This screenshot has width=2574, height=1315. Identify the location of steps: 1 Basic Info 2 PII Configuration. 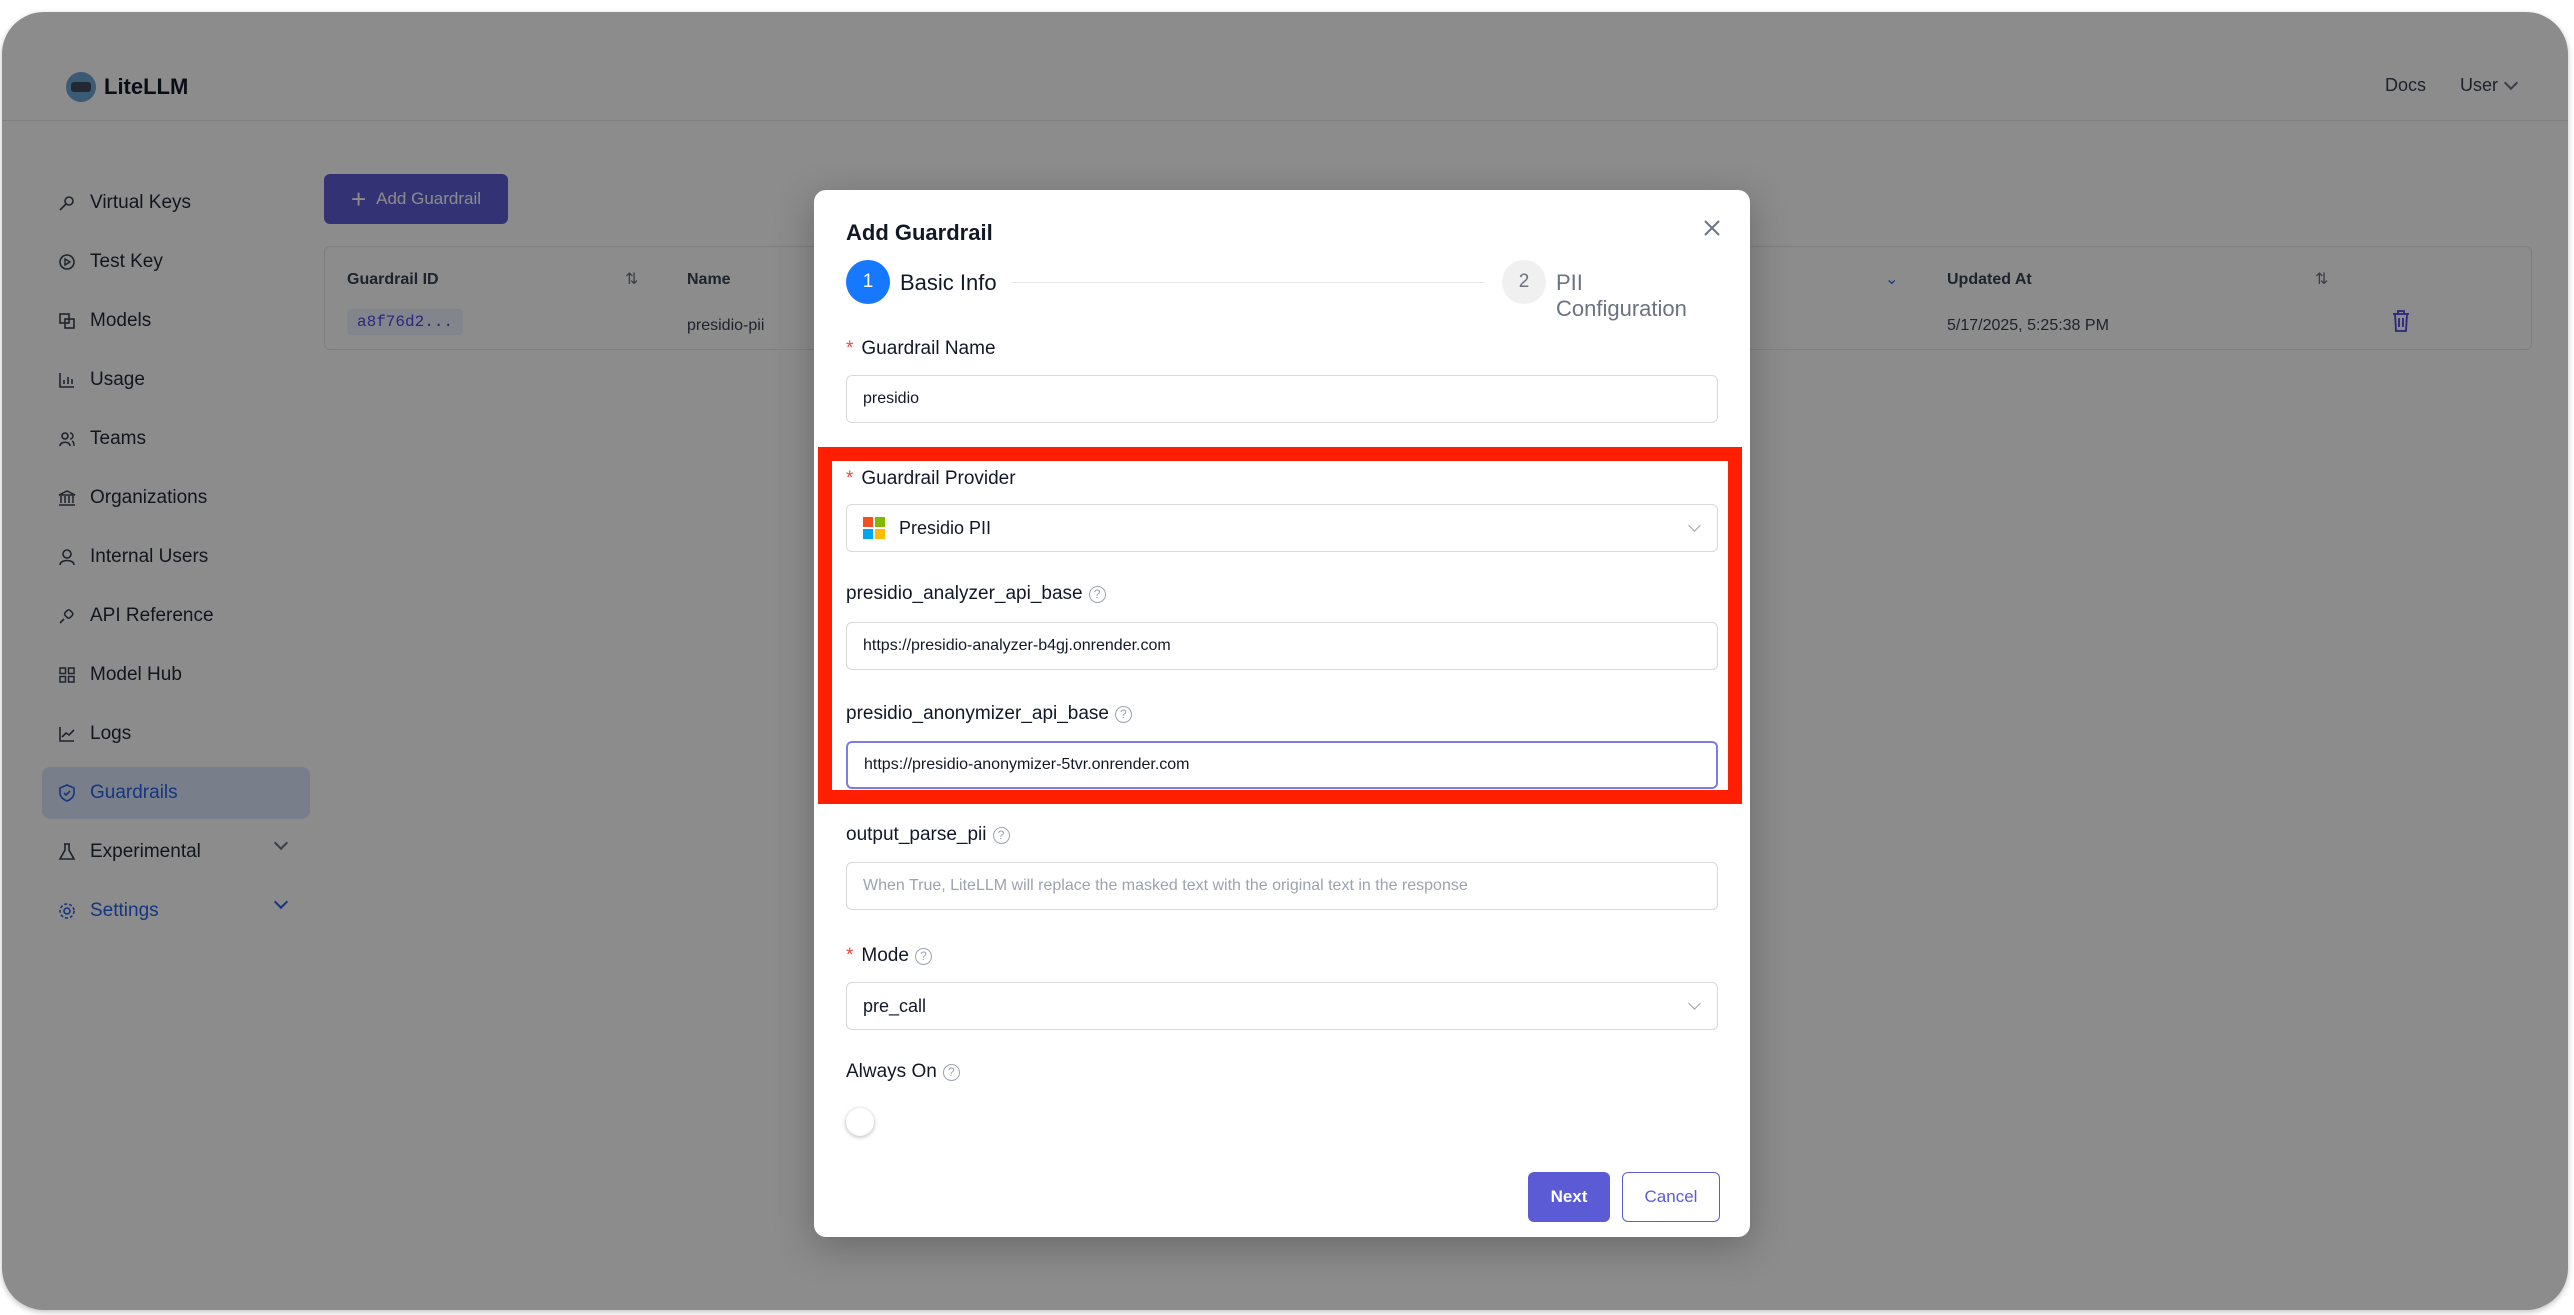
(1282, 290).